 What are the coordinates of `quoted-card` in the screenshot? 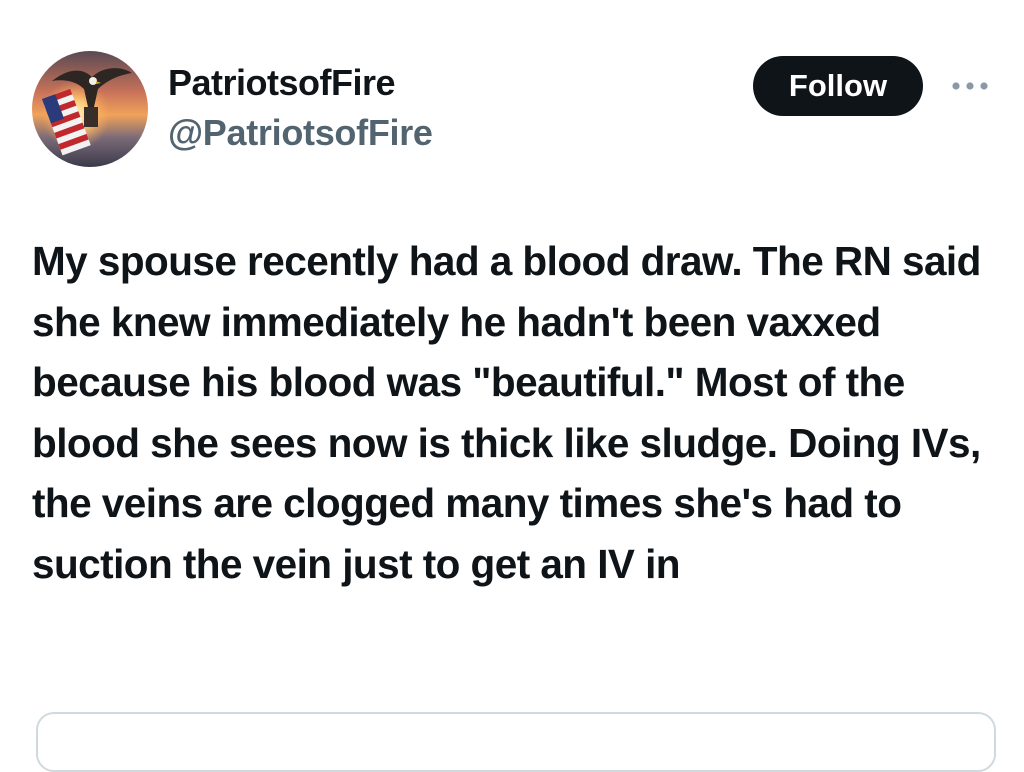 It's located at (516, 742).